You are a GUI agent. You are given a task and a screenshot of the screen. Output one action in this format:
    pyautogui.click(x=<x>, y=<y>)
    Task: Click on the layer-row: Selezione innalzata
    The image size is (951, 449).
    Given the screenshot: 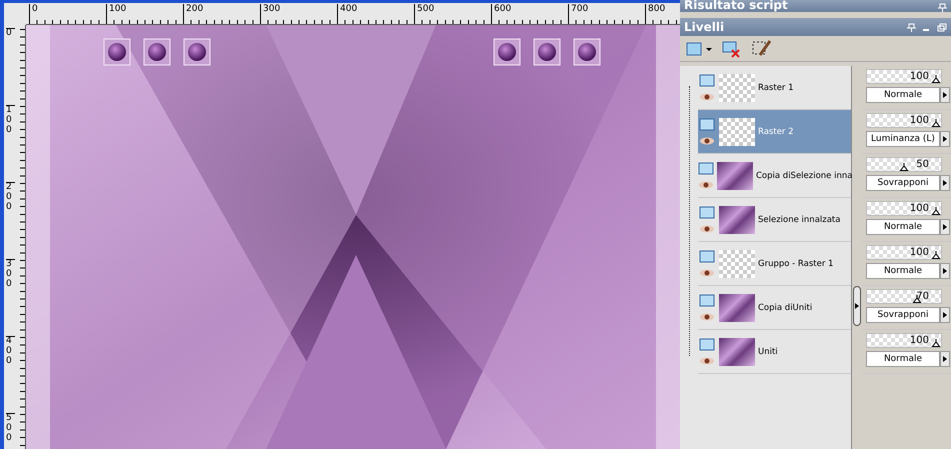 What is the action you would take?
    pyautogui.click(x=774, y=220)
    